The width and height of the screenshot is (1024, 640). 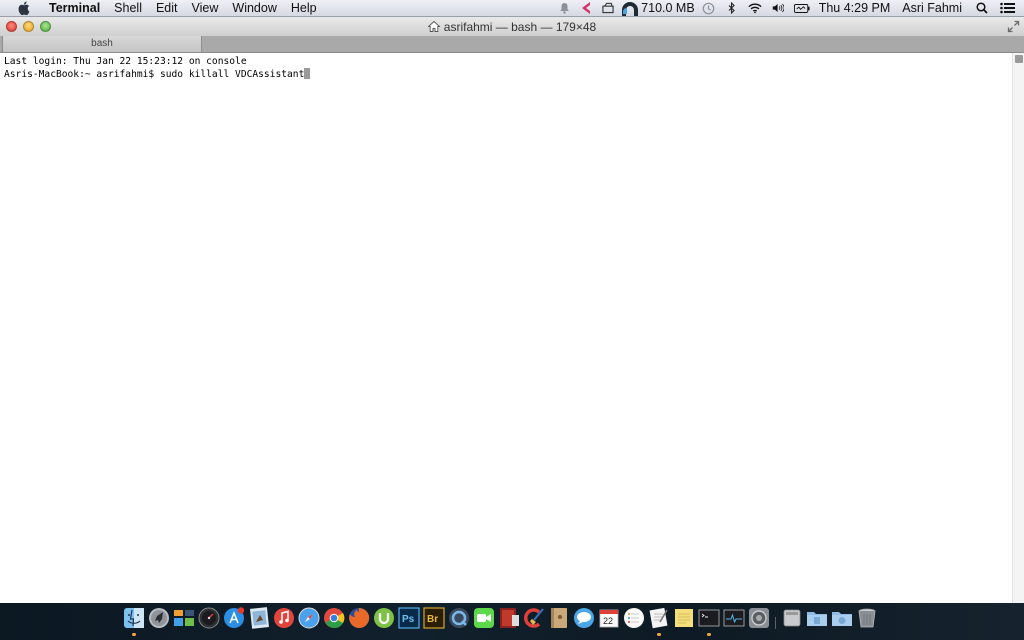 What do you see at coordinates (775, 617) in the screenshot?
I see `dock-separator` at bounding box center [775, 617].